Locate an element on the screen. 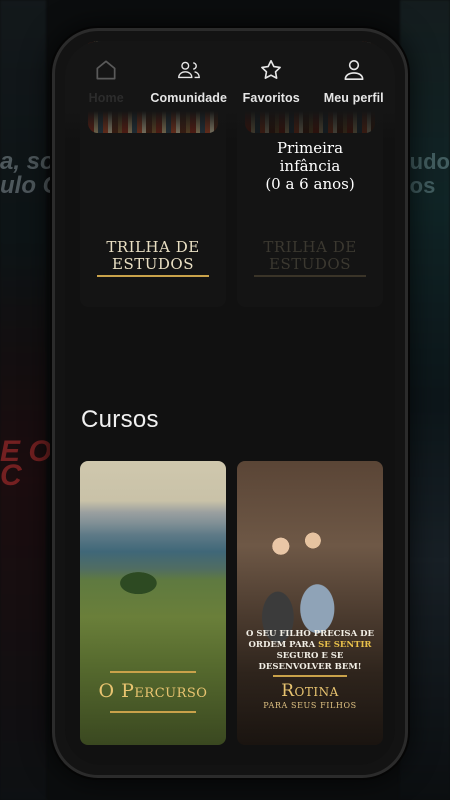 The image size is (450, 800). tab-meu-perfil: Meu perfil is located at coordinates (354, 81).